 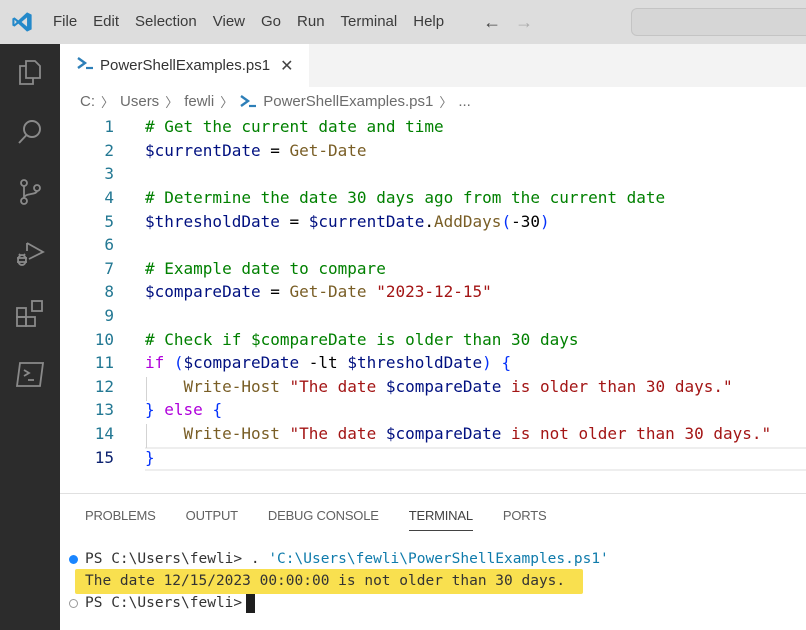 What do you see at coordinates (30, 192) in the screenshot?
I see `source-control-icon` at bounding box center [30, 192].